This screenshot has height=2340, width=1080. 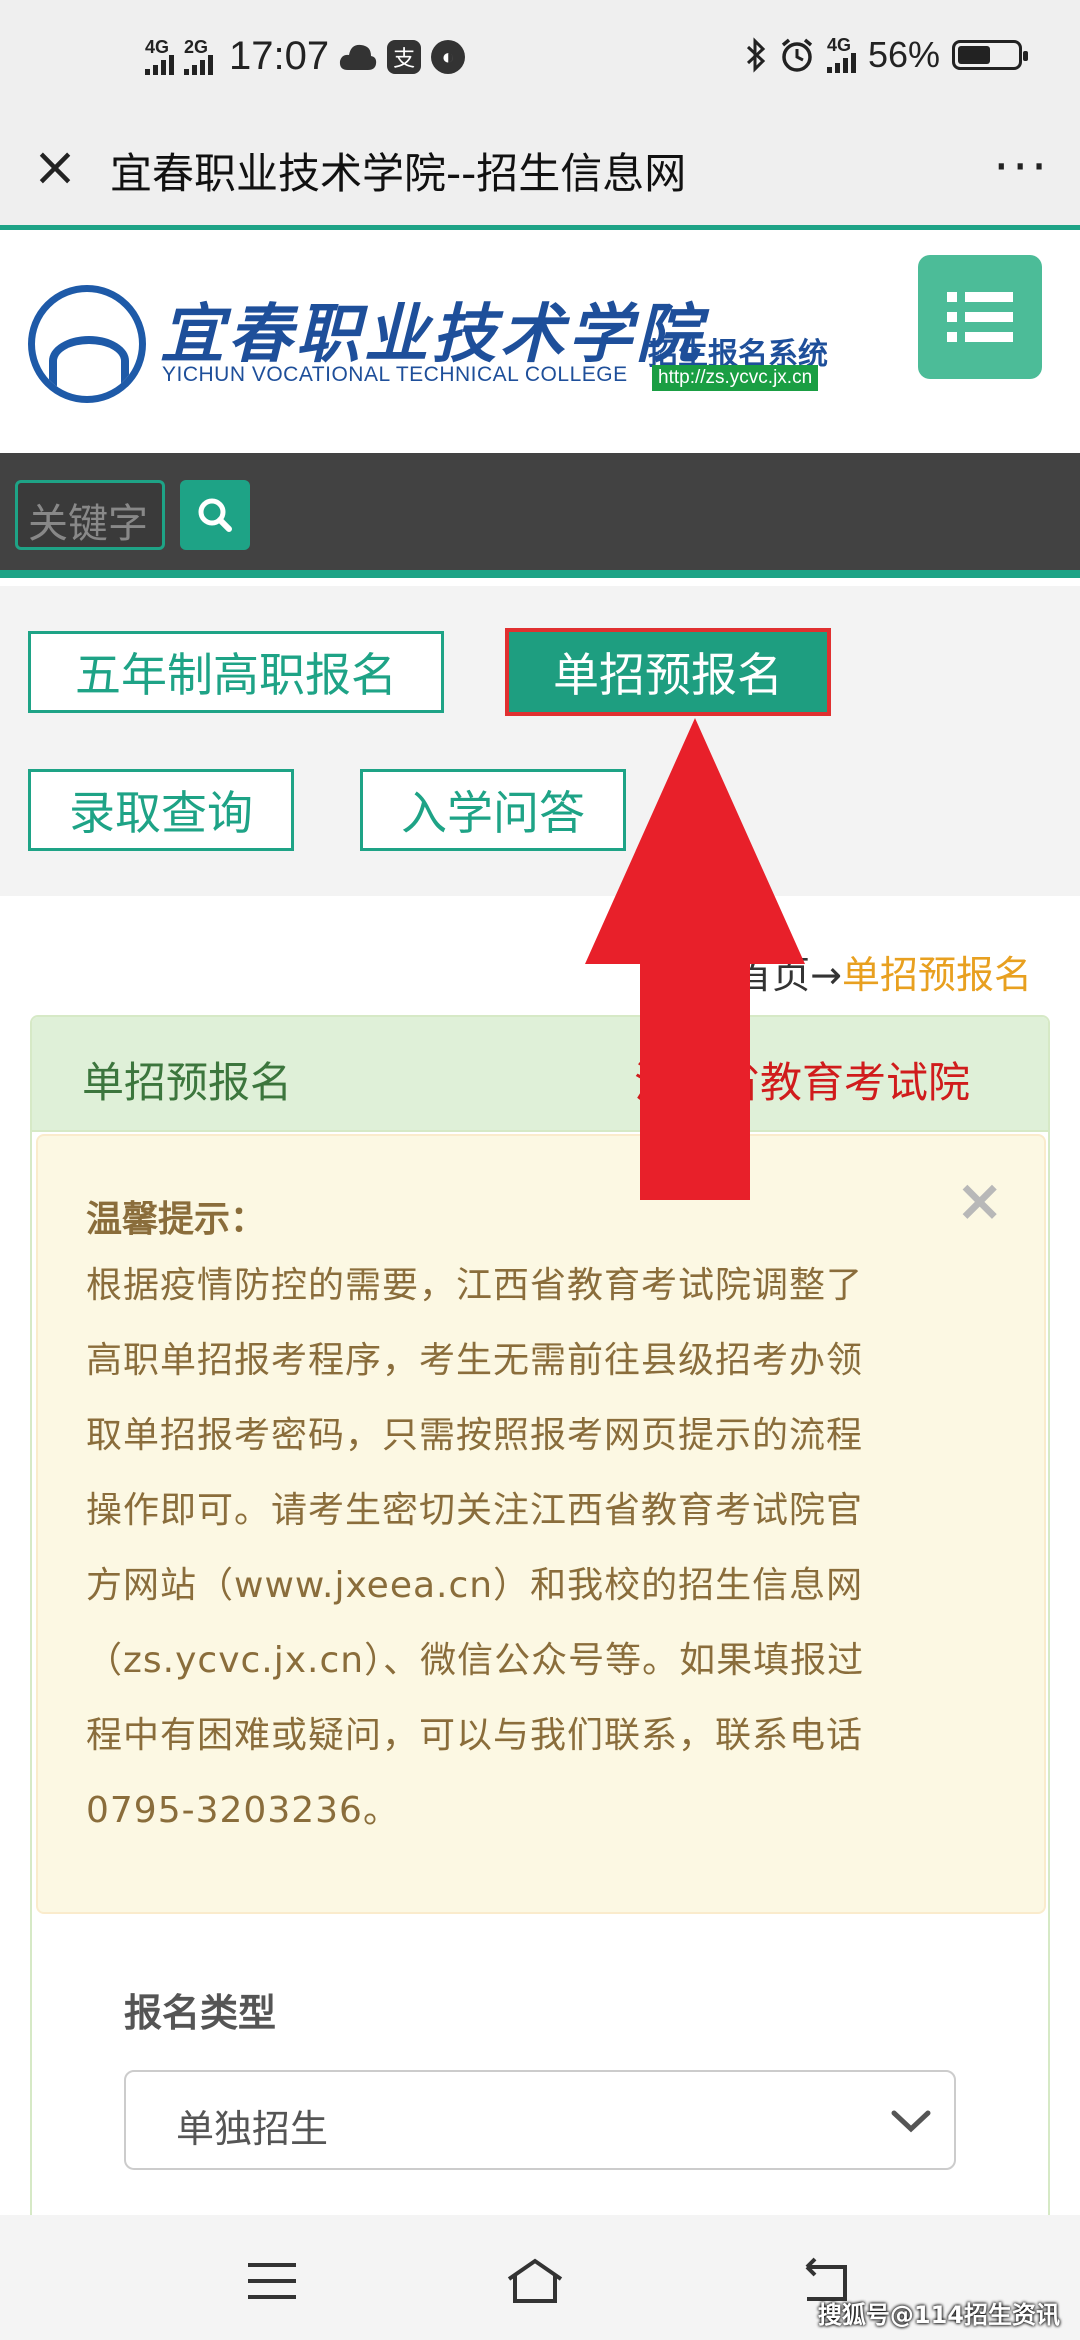 What do you see at coordinates (432, 334) in the screenshot?
I see `school-name-cn: 宜春职业技术学院` at bounding box center [432, 334].